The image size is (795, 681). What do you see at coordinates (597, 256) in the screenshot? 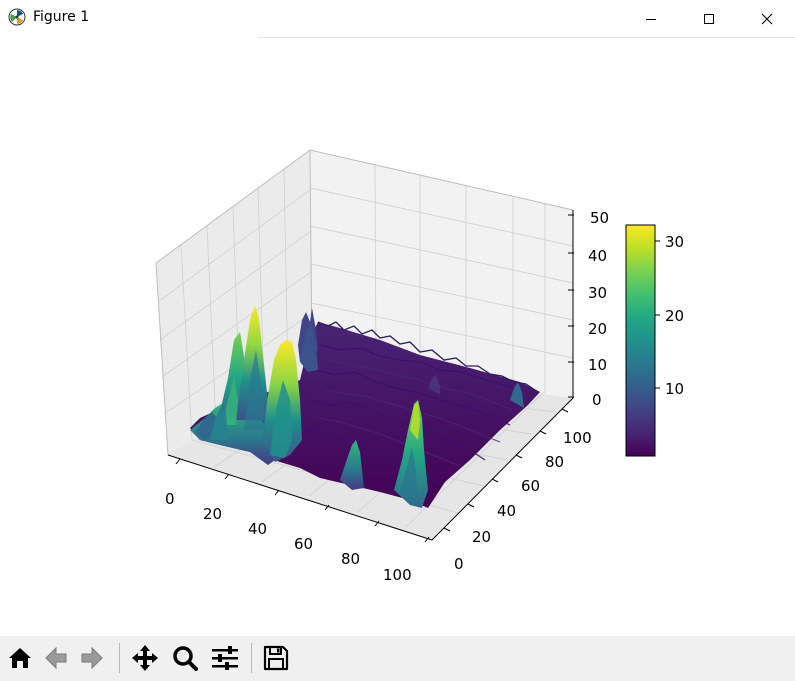
I see `z-tick-label: 40` at bounding box center [597, 256].